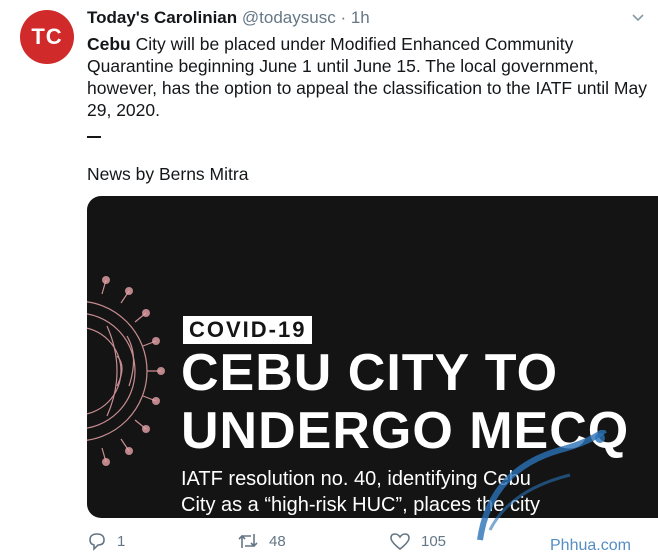 The image size is (658, 559). Describe the element at coordinates (307, 541) in the screenshot. I see `tweet-actions: 1 48 105` at that location.